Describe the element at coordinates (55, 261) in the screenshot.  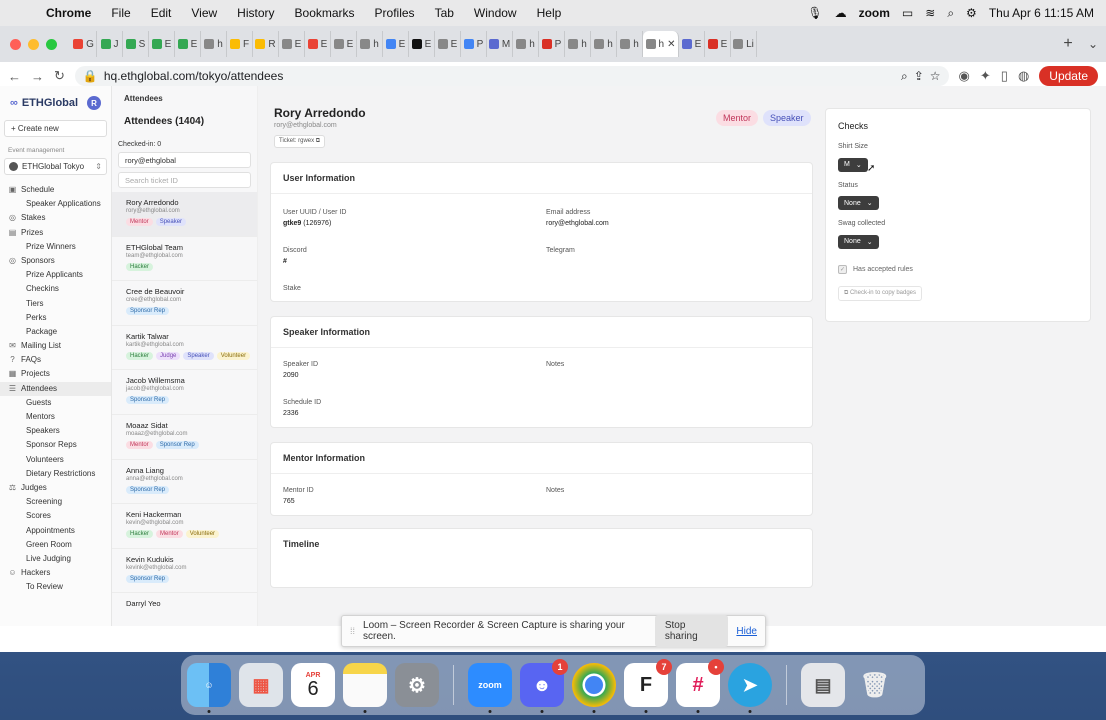
I see `sidebar-item-sponsors: ◎ Sponsors` at that location.